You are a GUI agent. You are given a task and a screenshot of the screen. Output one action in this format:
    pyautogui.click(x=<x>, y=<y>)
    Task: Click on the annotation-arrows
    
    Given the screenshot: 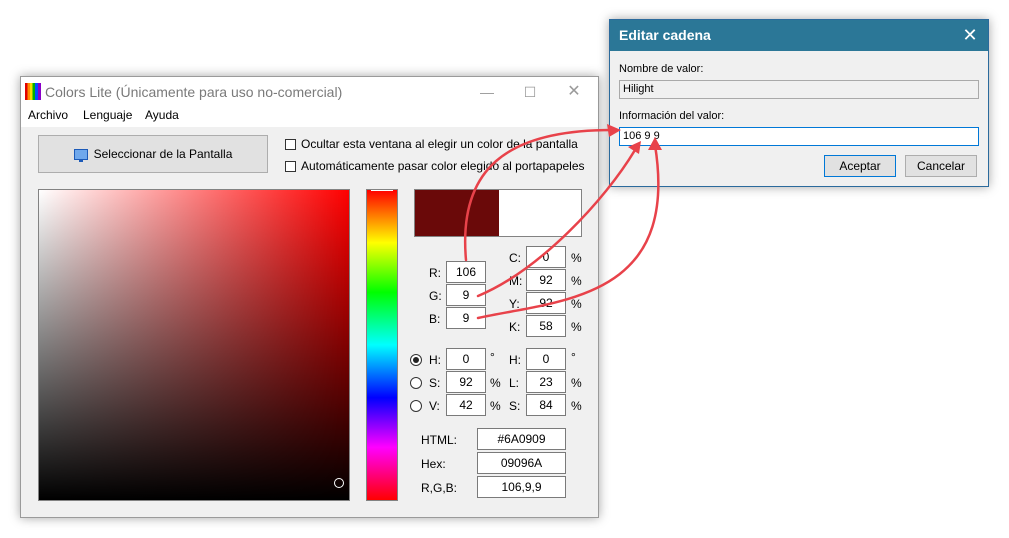 What is the action you would take?
    pyautogui.click(x=562, y=222)
    